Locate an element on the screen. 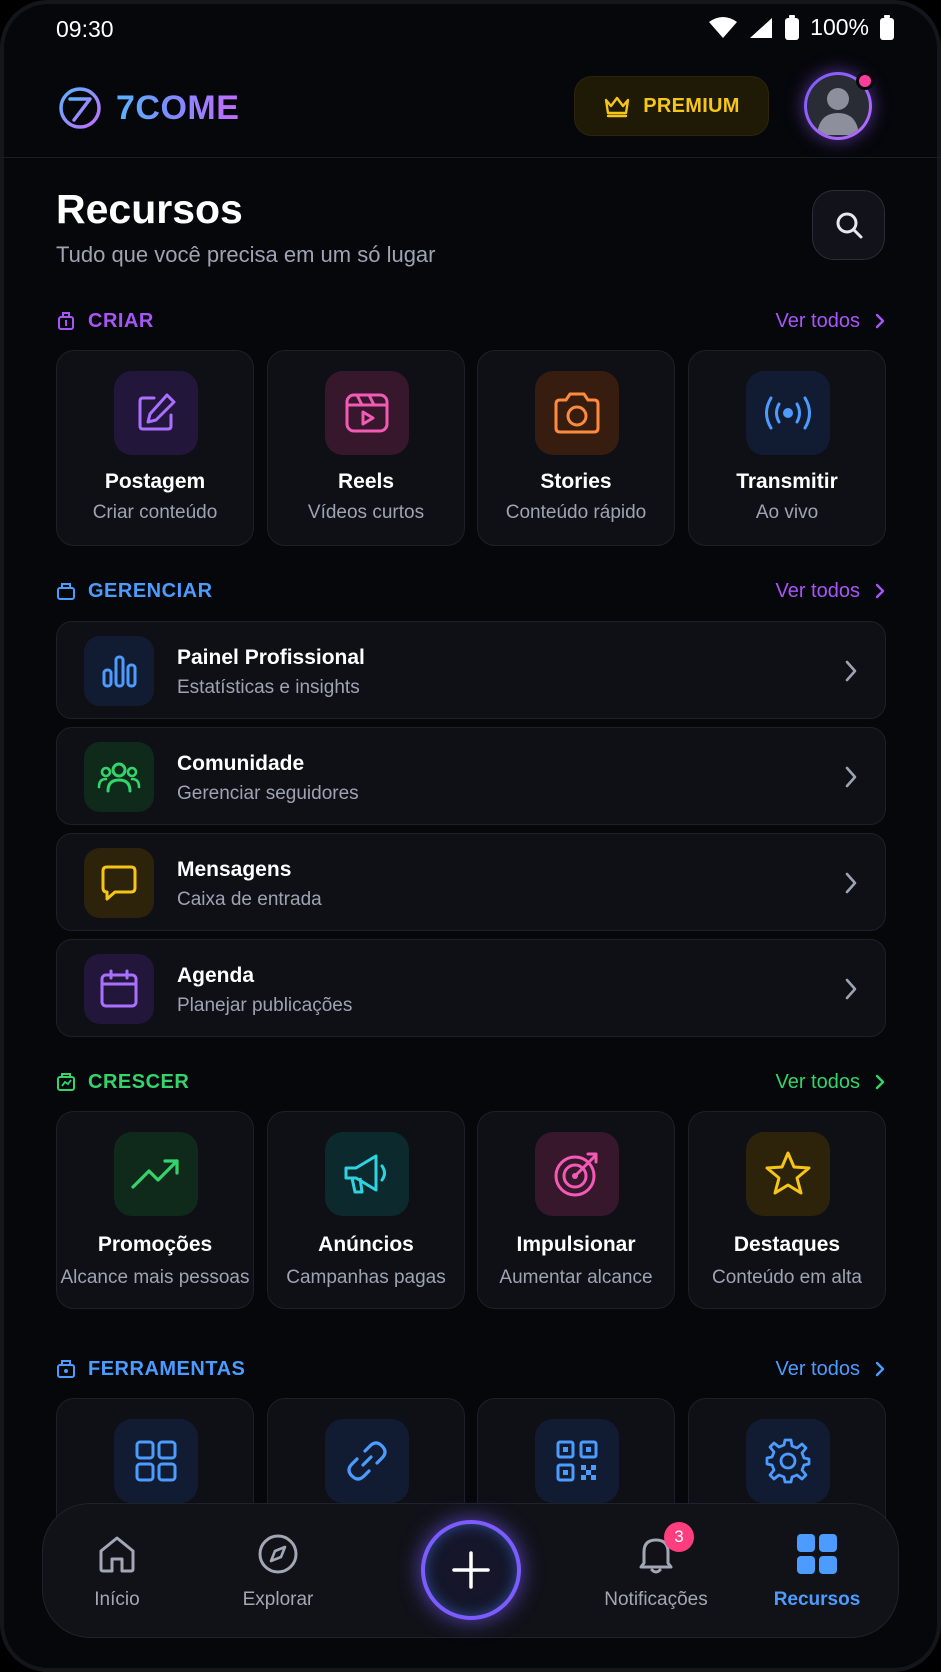  stories-icon-box is located at coordinates (577, 413).